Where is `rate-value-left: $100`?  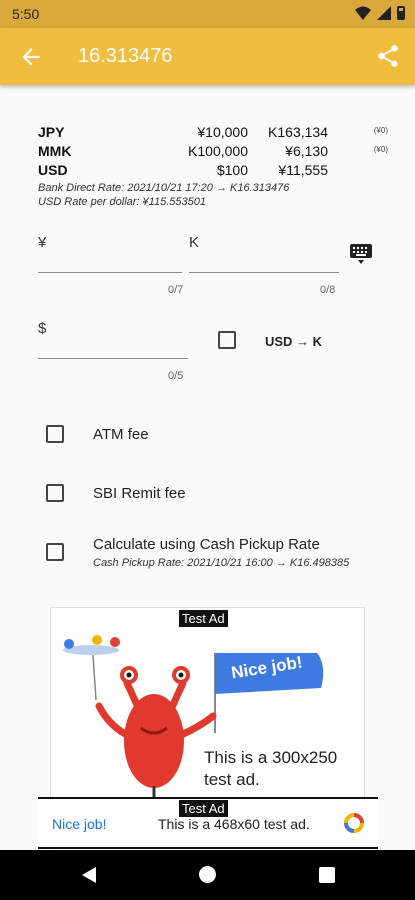 rate-value-left: $100 is located at coordinates (232, 170).